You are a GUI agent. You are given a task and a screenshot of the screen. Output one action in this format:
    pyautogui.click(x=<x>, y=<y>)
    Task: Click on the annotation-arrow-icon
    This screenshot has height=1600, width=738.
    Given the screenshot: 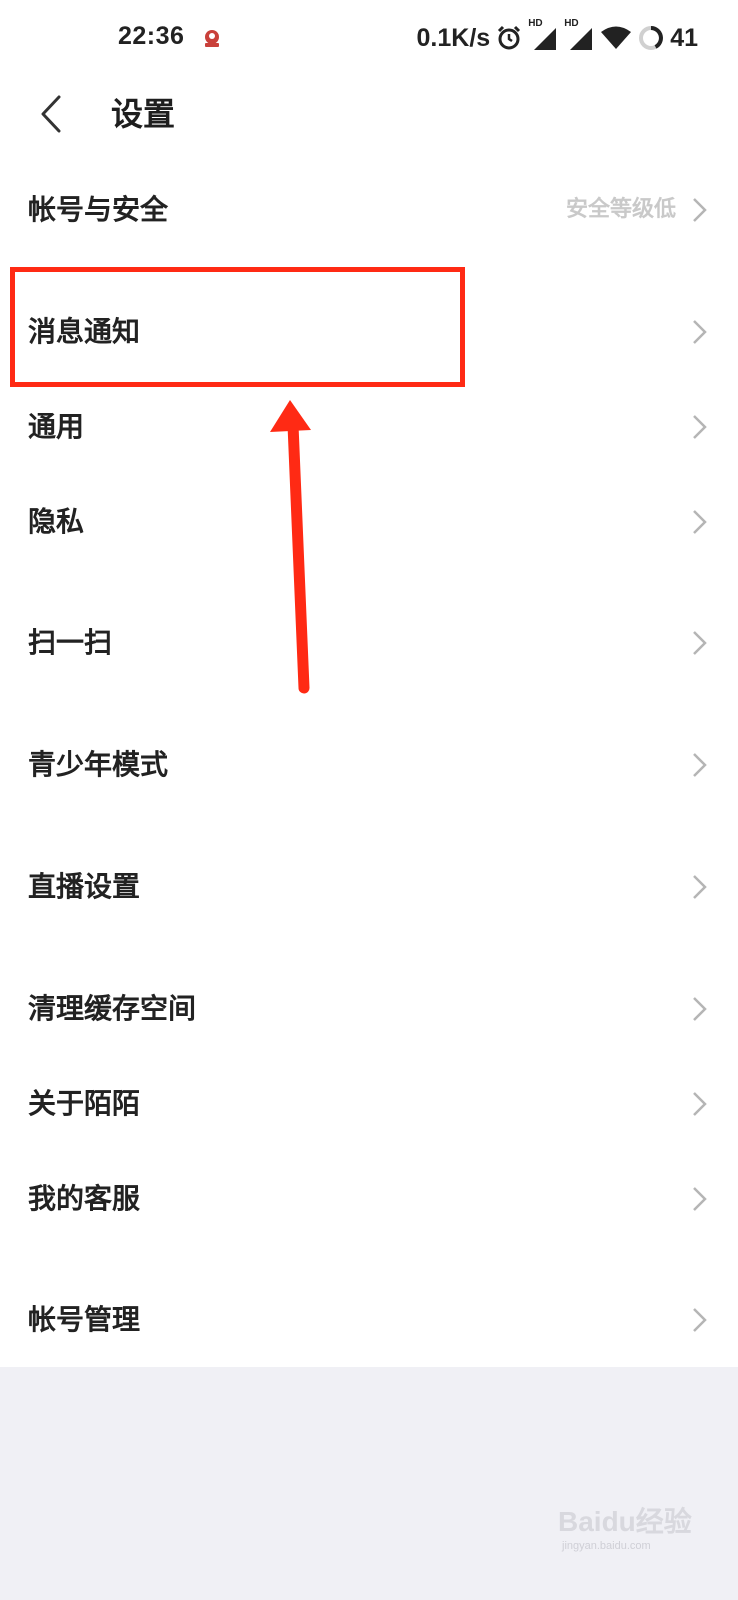 What is the action you would take?
    pyautogui.click(x=290, y=547)
    